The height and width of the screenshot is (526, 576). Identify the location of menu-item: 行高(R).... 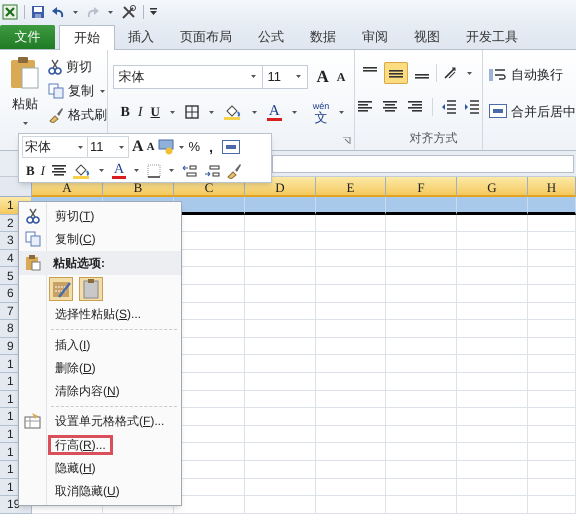
(80, 444).